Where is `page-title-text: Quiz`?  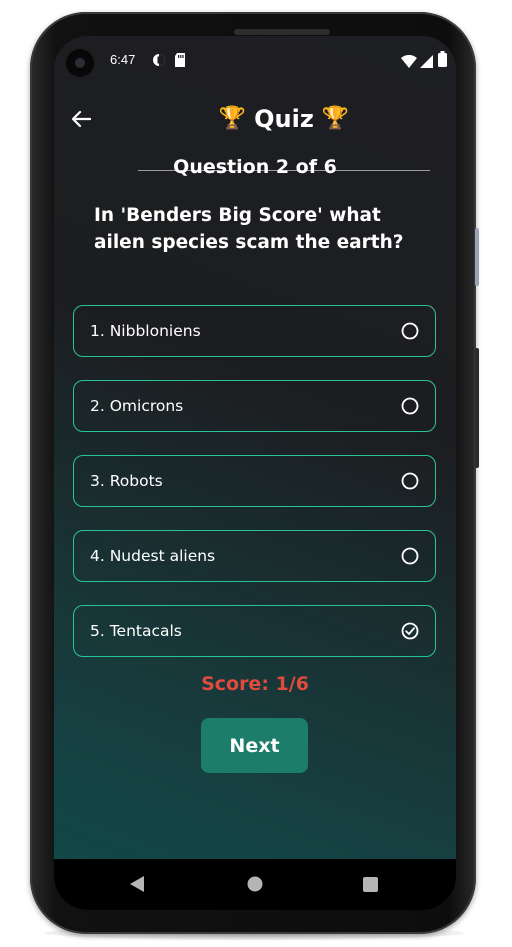 page-title-text: Quiz is located at coordinates (284, 119).